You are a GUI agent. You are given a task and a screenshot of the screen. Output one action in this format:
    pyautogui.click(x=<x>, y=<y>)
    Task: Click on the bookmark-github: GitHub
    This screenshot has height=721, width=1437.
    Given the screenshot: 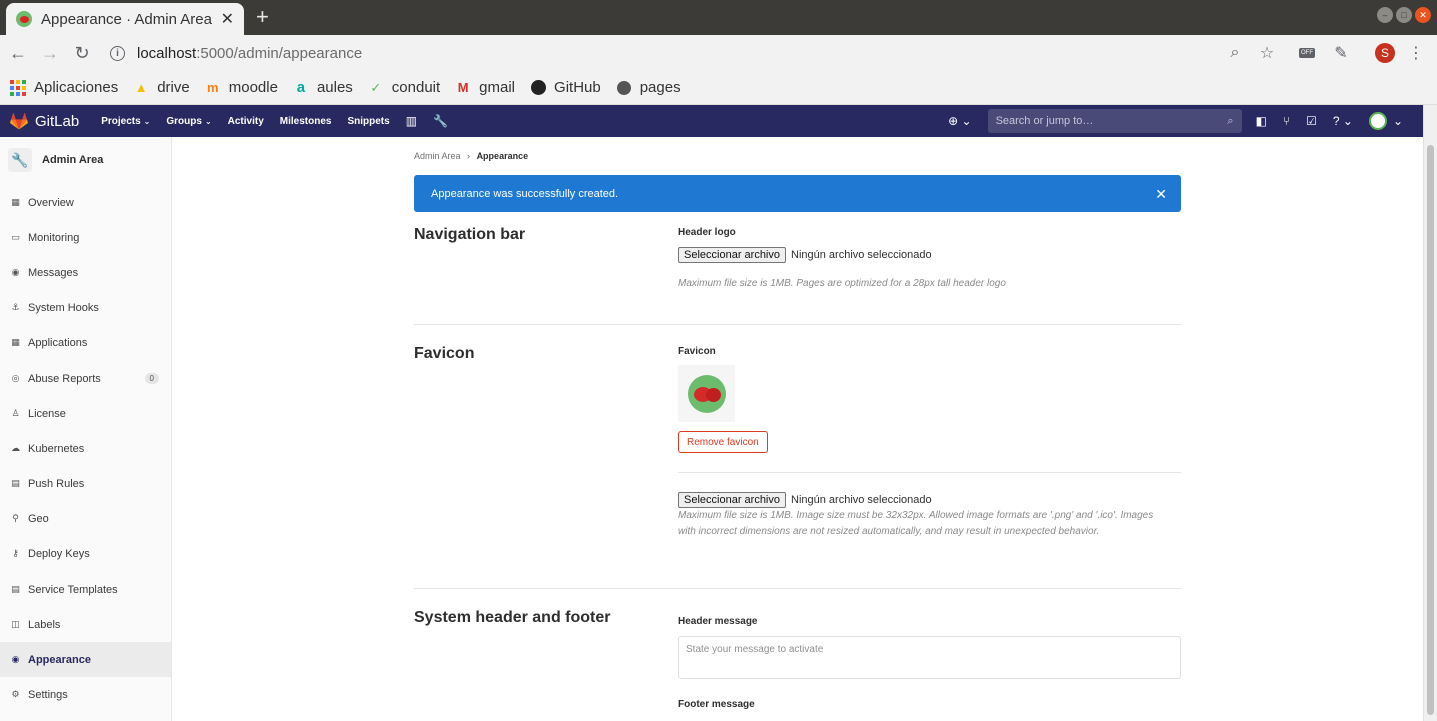 What is the action you would take?
    pyautogui.click(x=565, y=87)
    